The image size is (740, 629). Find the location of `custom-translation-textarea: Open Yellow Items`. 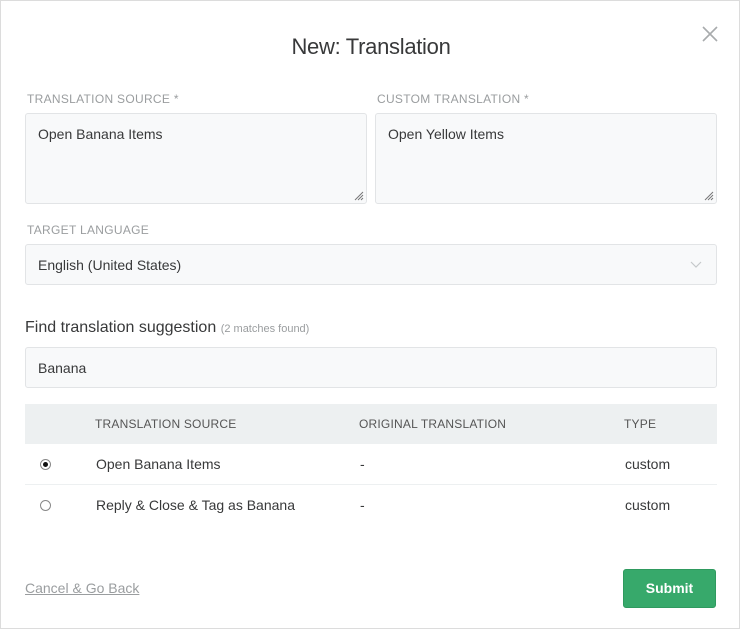

custom-translation-textarea: Open Yellow Items is located at coordinates (546, 158).